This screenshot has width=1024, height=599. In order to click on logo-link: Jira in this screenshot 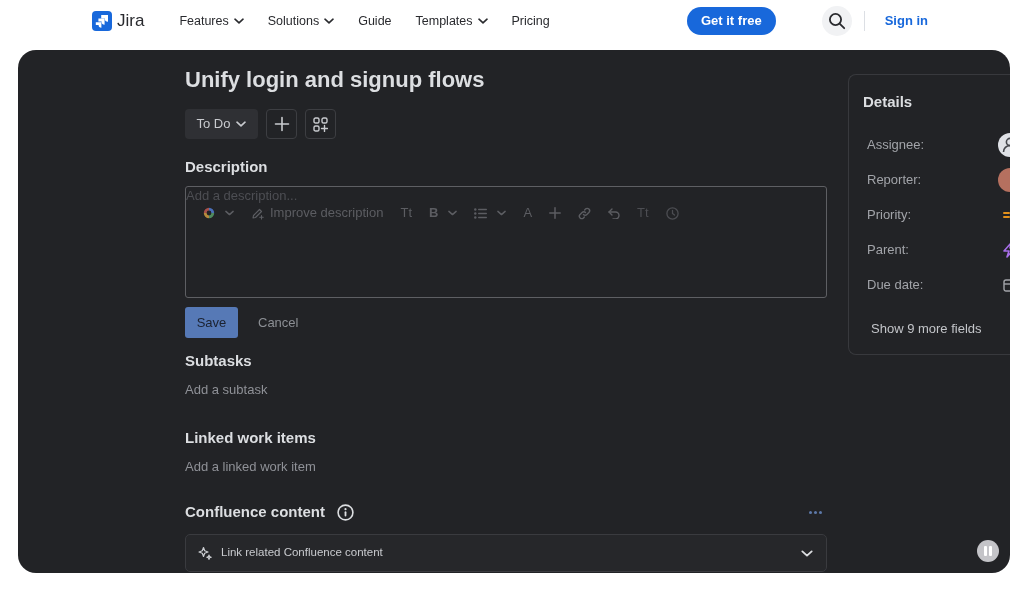, I will do `click(118, 21)`.